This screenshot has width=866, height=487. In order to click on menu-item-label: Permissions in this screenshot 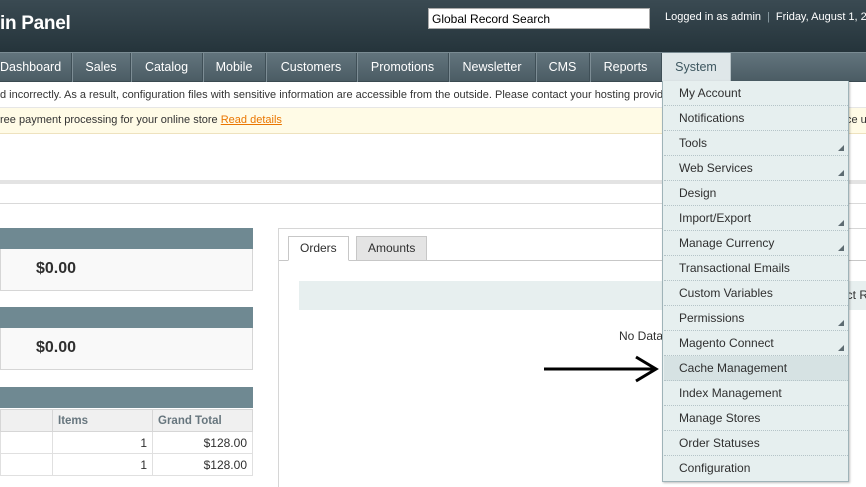, I will do `click(712, 318)`.